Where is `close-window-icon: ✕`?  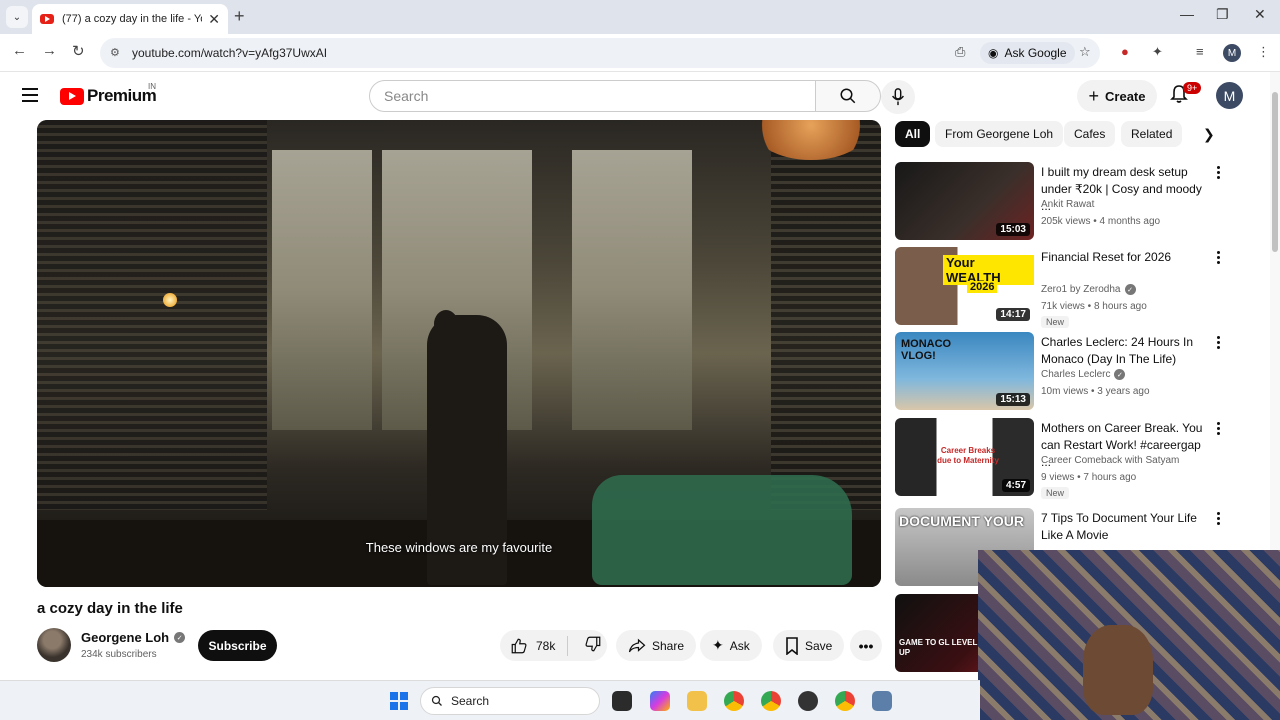 close-window-icon: ✕ is located at coordinates (1260, 14).